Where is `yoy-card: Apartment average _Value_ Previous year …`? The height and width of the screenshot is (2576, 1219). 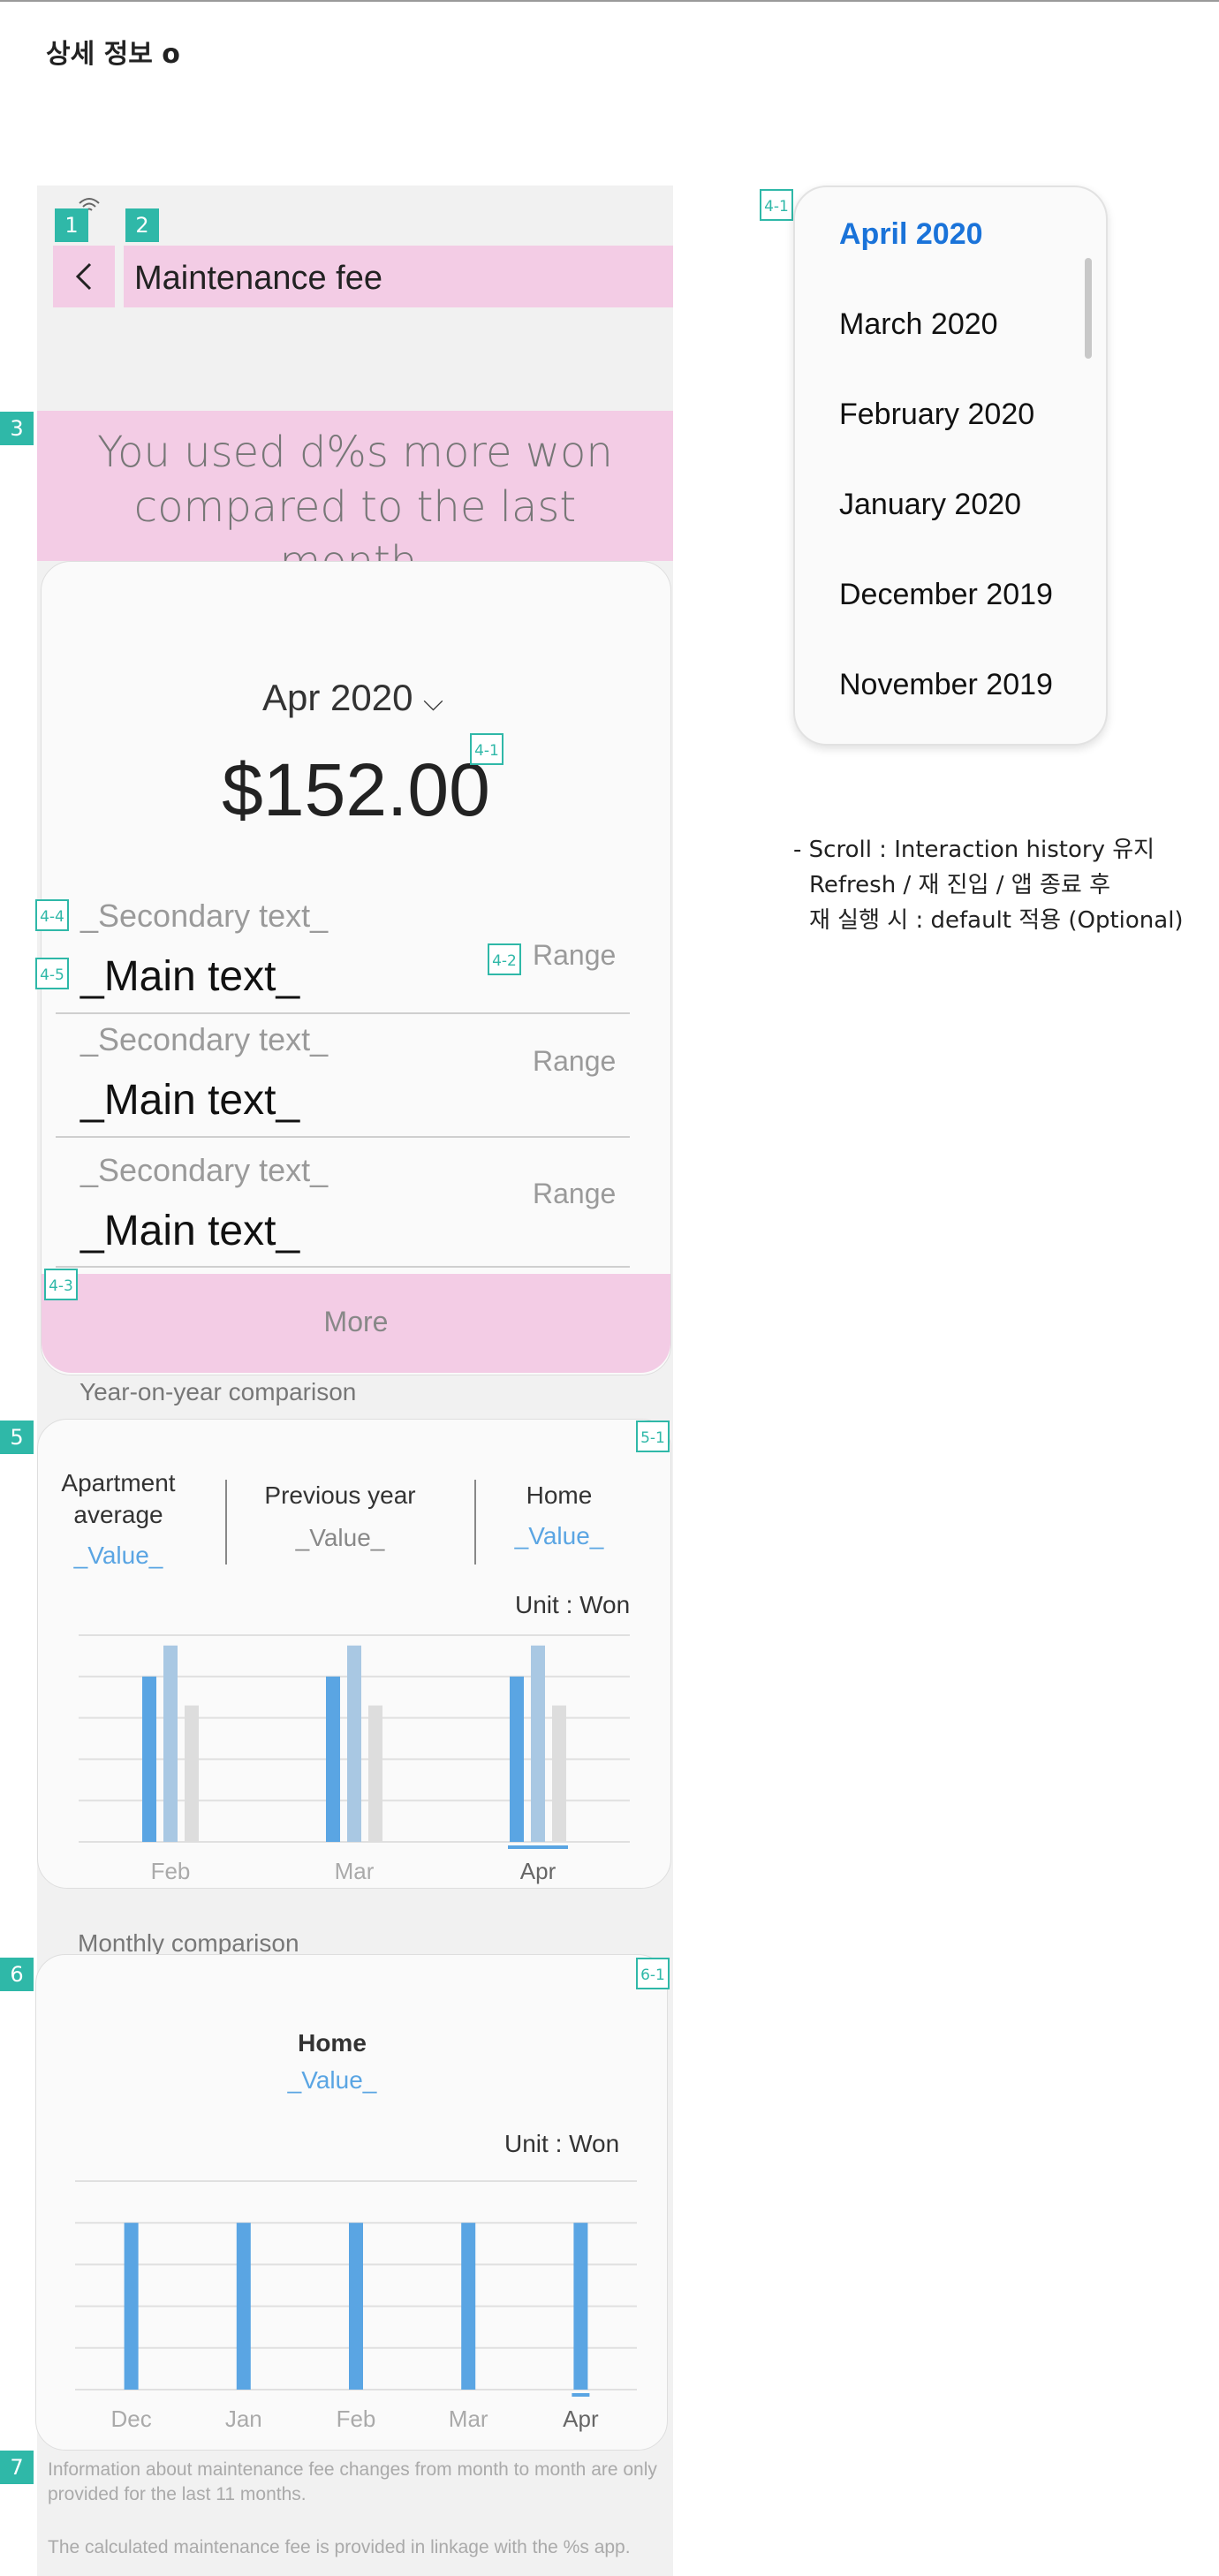 yoy-card: Apartment average _Value_ Previous year … is located at coordinates (354, 1654).